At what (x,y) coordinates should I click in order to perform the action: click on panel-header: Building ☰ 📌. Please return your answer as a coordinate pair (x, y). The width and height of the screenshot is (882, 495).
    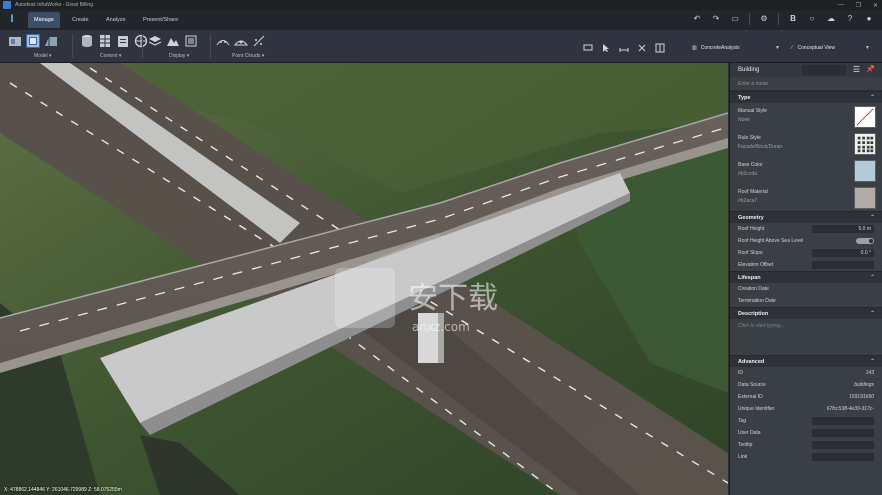
    Looking at the image, I should click on (806, 70).